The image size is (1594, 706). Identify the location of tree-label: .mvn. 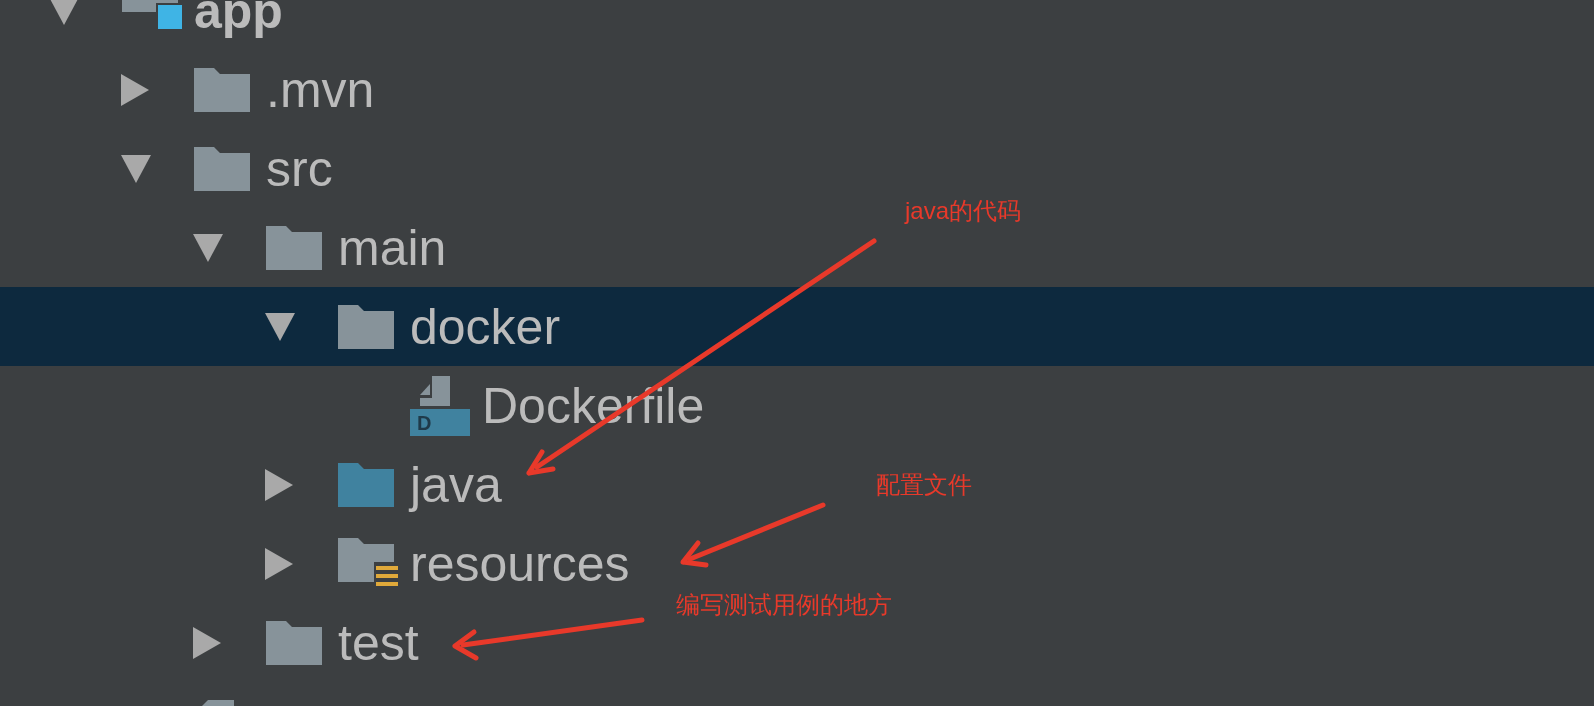
(320, 89).